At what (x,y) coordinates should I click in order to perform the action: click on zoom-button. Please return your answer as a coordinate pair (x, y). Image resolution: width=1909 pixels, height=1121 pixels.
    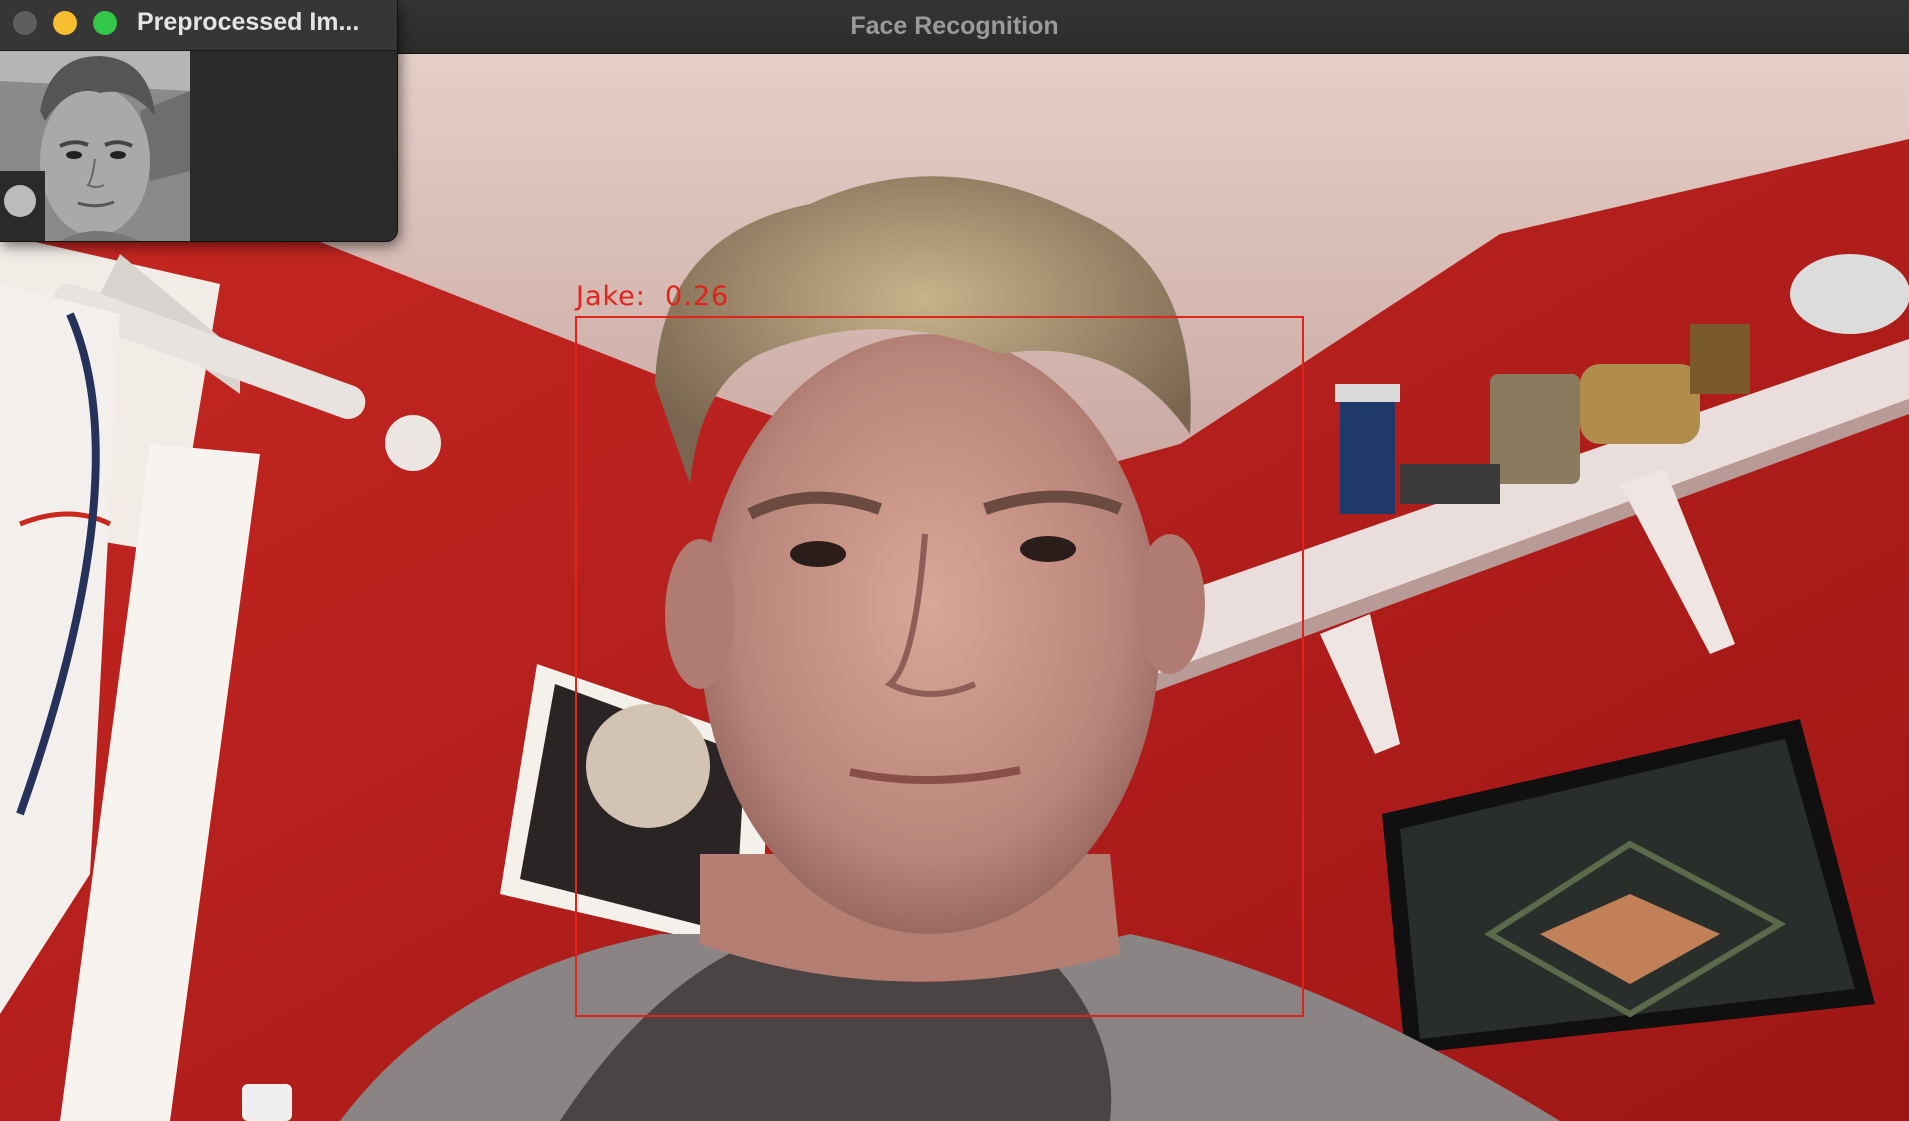
    Looking at the image, I should click on (105, 23).